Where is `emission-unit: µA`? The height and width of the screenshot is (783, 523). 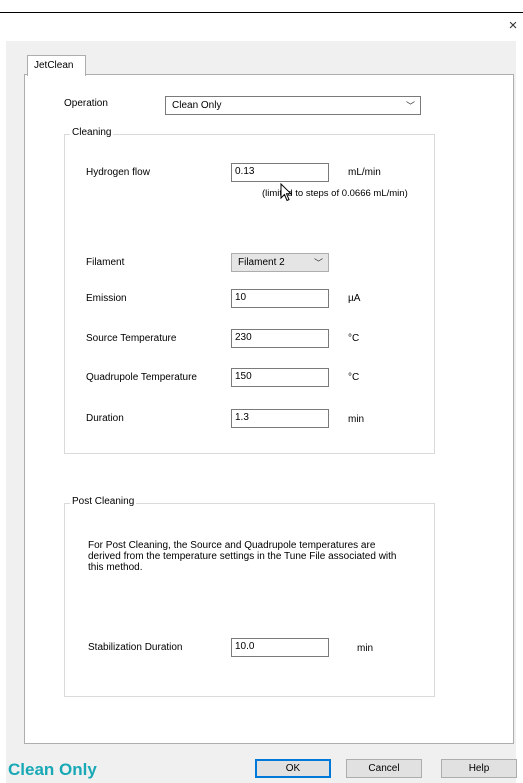 emission-unit: µA is located at coordinates (354, 298).